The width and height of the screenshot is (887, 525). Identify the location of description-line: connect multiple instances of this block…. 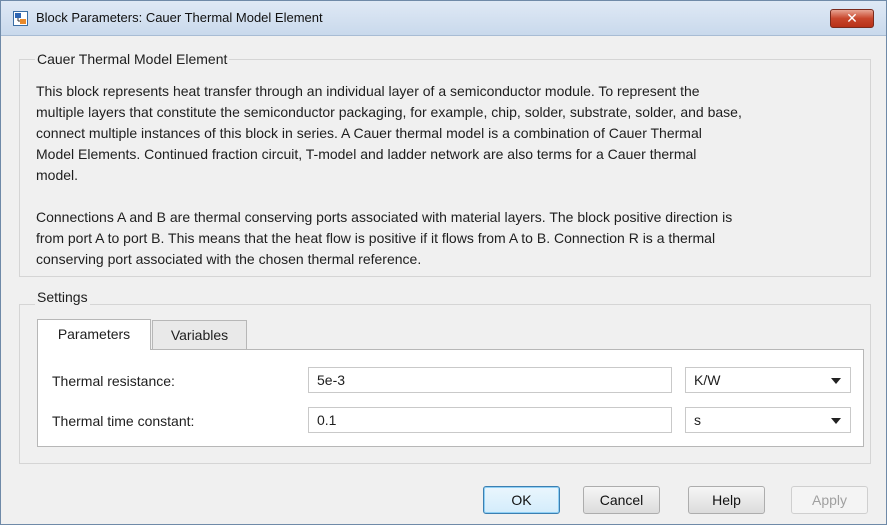
(369, 133).